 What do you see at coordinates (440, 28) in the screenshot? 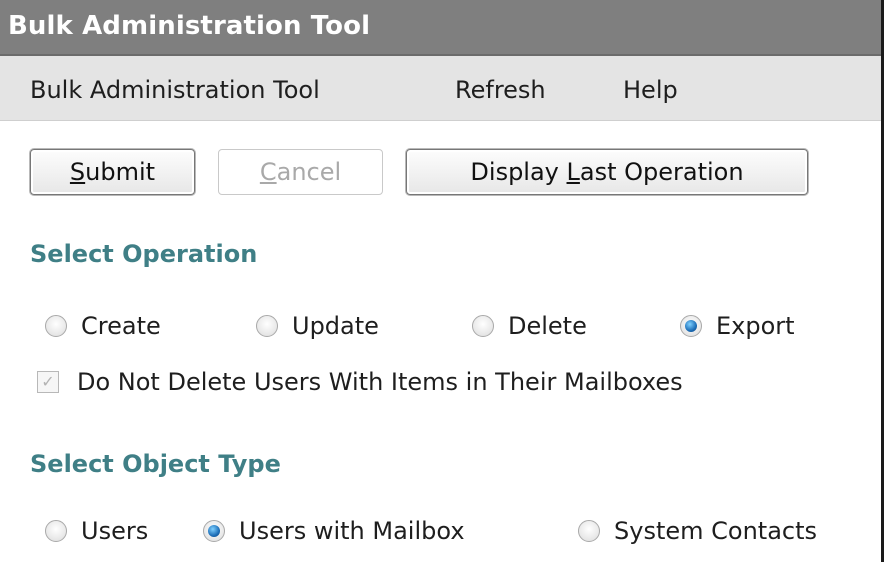
I see `title-bar: Bulk Administration Tool` at bounding box center [440, 28].